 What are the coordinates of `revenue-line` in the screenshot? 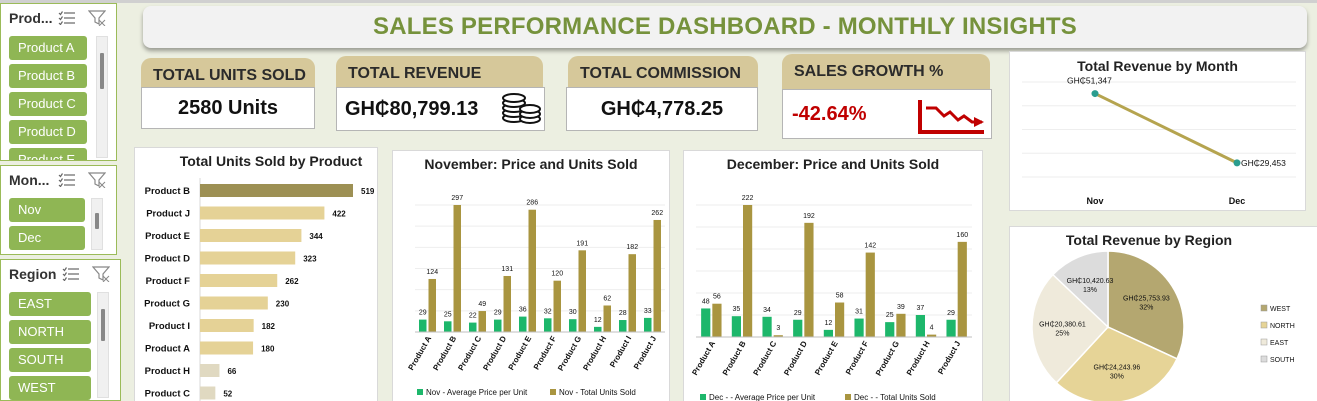 It's located at (1166, 128).